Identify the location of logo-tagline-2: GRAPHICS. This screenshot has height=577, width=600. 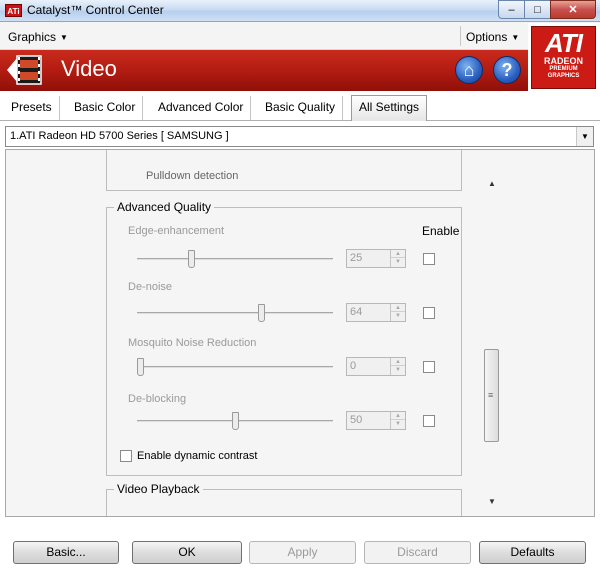
(563, 76).